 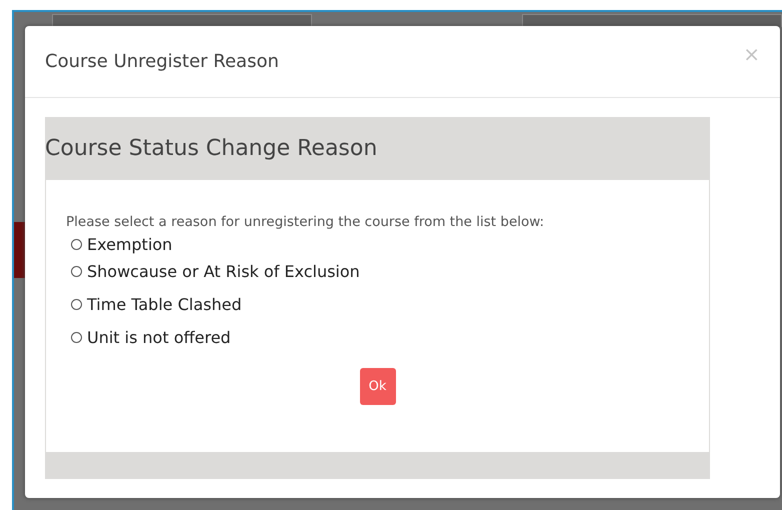 I want to click on instruction-text: Please select a reason for unregistering the course from the list below:, so click(x=306, y=222).